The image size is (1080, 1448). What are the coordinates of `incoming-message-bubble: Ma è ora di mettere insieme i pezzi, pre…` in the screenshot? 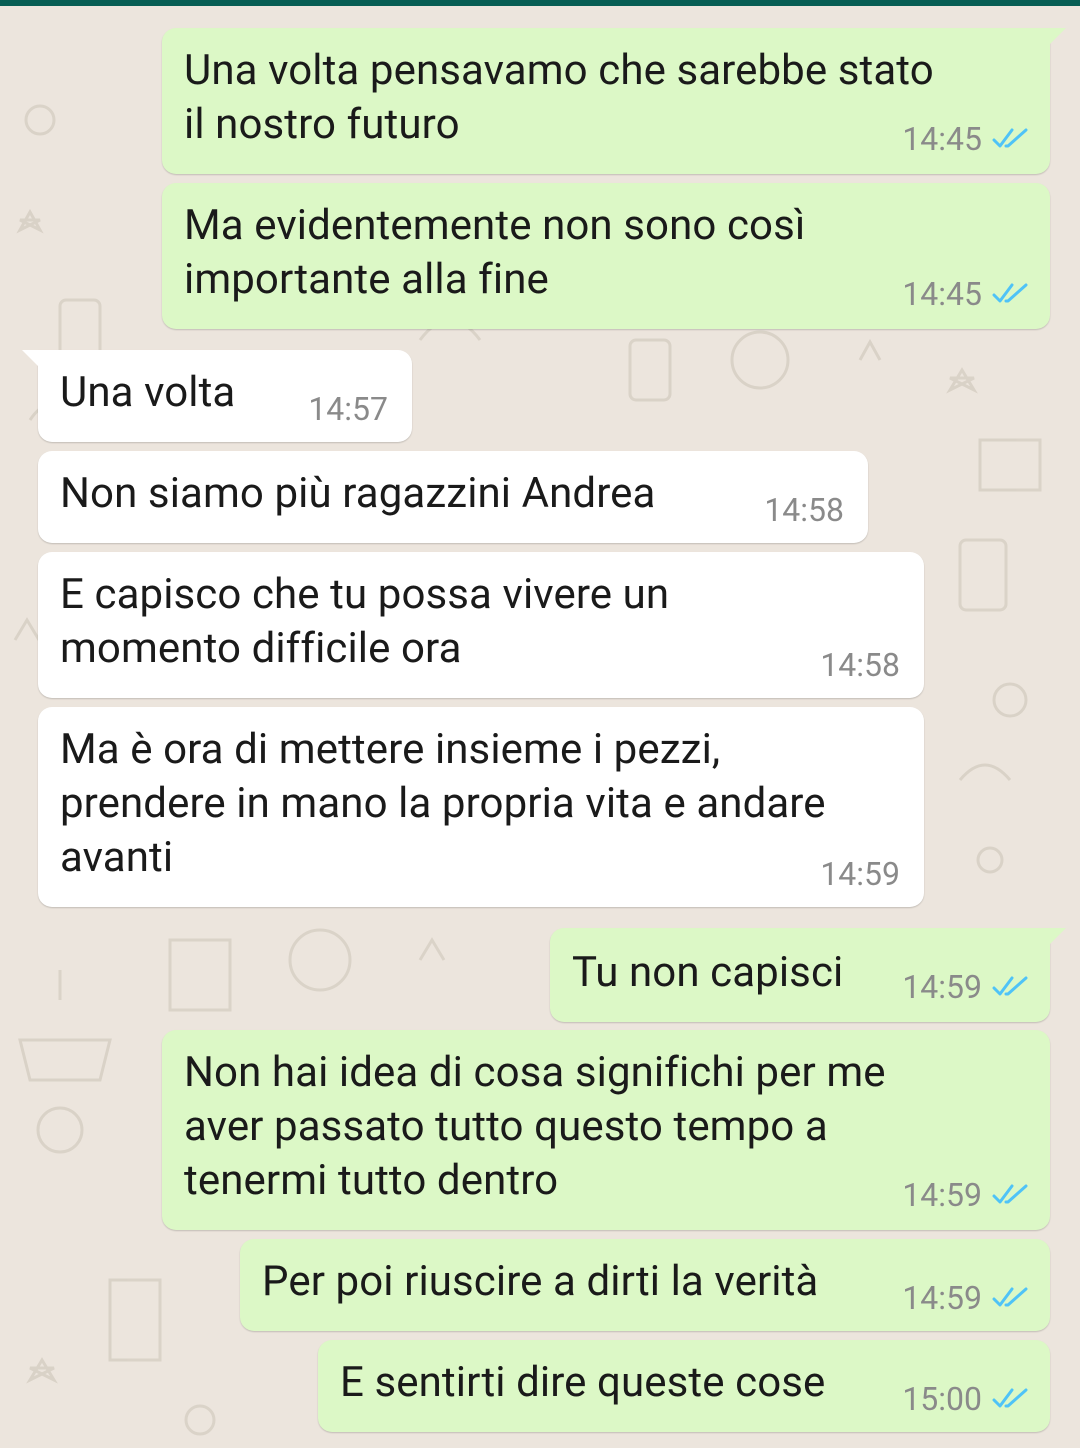 It's located at (481, 807).